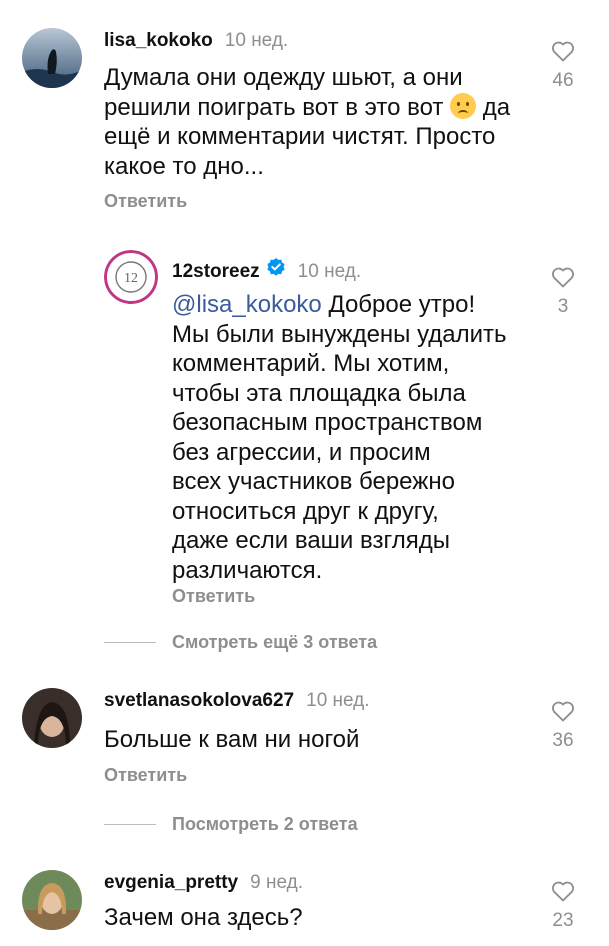  I want to click on avatar-image: 12, so click(131, 277).